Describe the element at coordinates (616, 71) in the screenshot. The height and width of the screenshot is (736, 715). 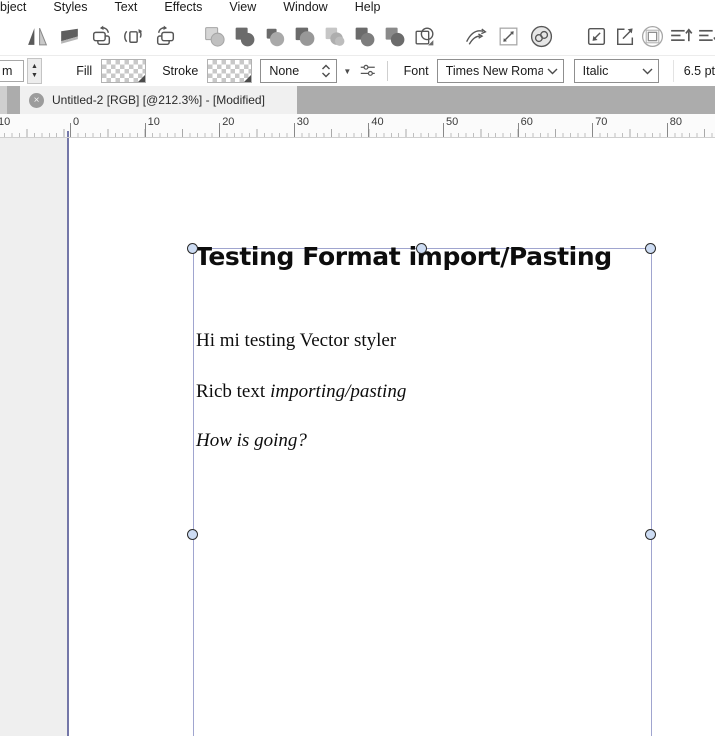
I see `font-style-select: Italic` at that location.